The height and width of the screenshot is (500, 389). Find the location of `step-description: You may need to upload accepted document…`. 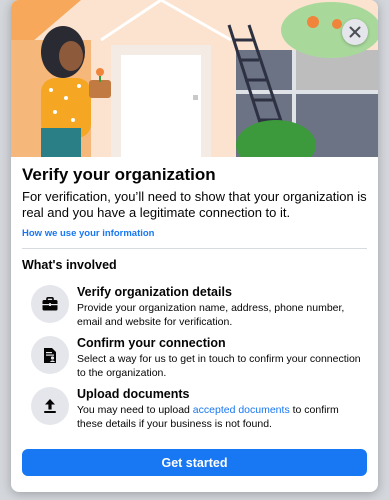

step-description: You may need to upload accepted document… is located at coordinates (222, 417).